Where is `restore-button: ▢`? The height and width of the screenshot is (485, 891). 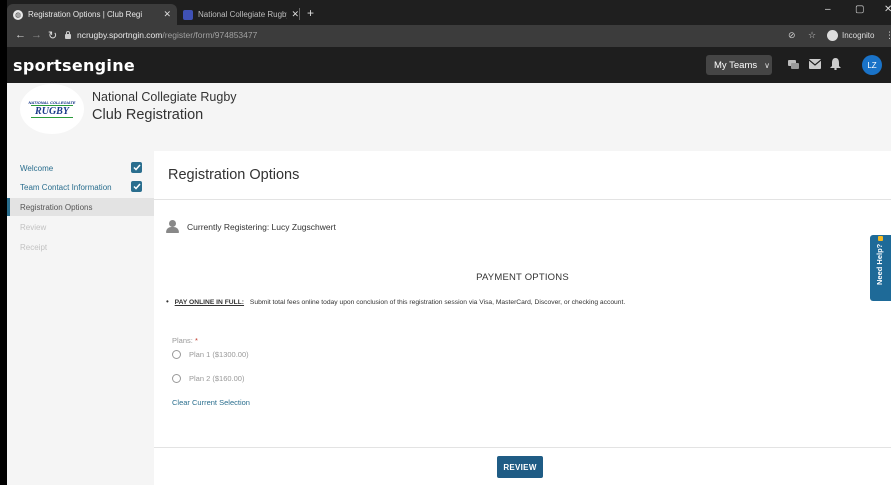
restore-button: ▢ is located at coordinates (859, 9).